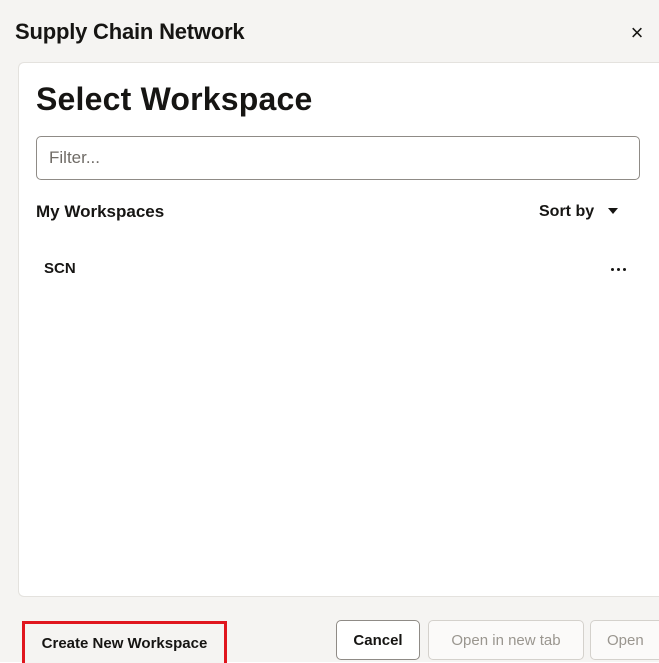 The image size is (659, 663). Describe the element at coordinates (174, 99) in the screenshot. I see `page-title: Select Workspace` at that location.